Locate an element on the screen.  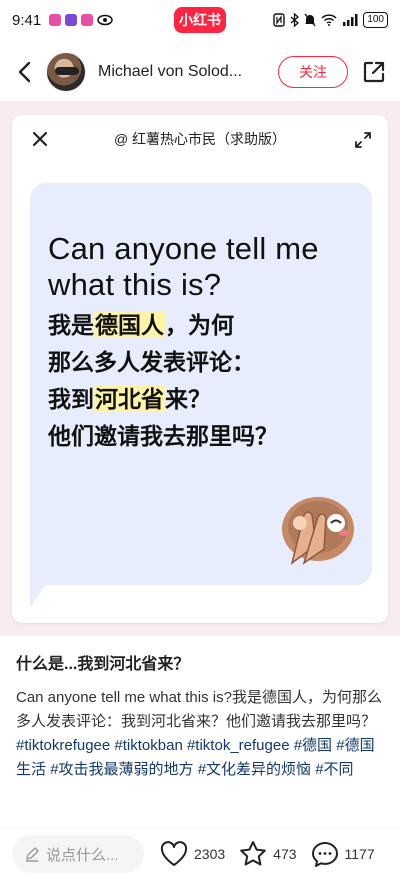
hashtag-link: #不同 is located at coordinates (334, 769).